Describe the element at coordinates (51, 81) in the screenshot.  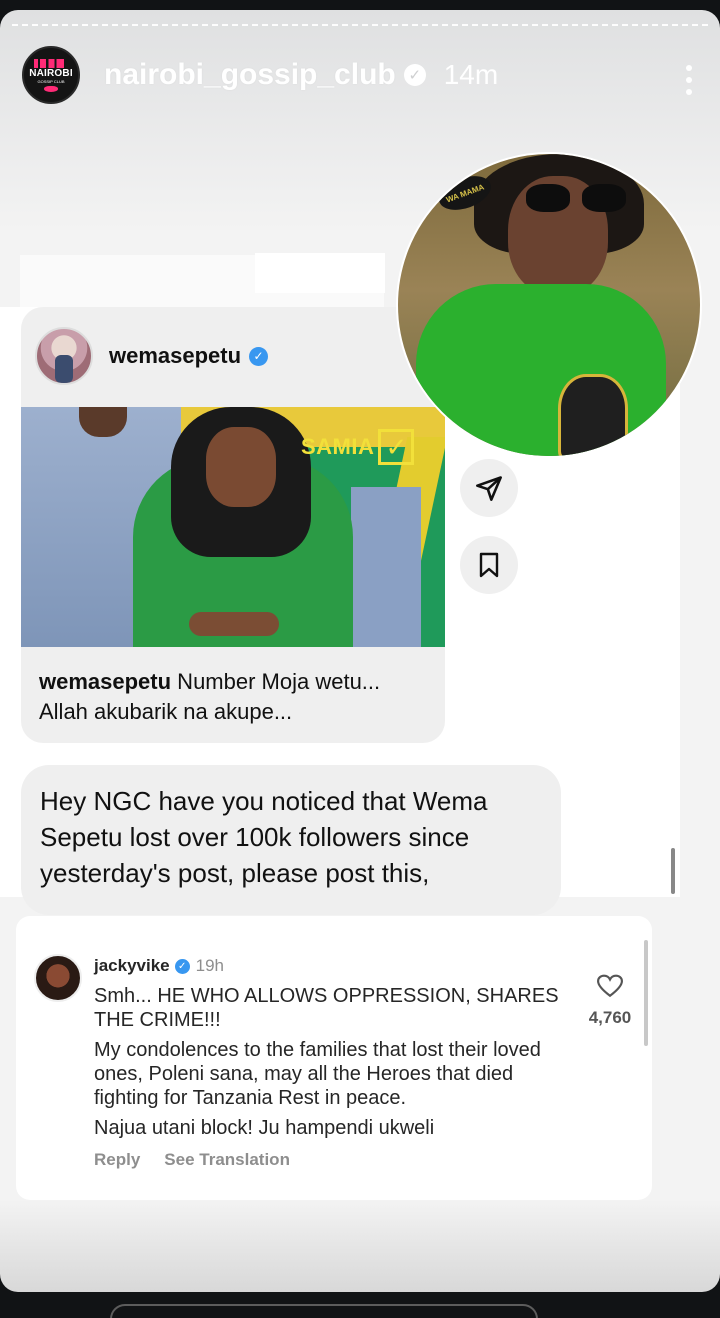
I see `avatar-sub-text: GOSSIP CLUB` at that location.